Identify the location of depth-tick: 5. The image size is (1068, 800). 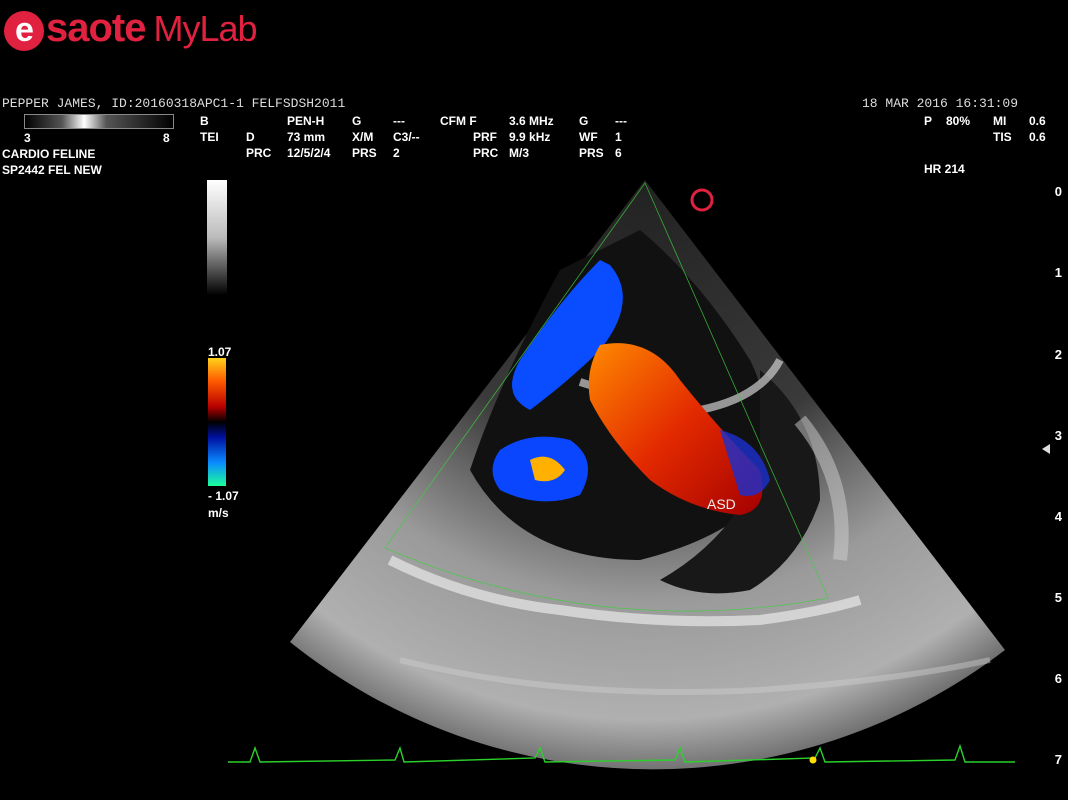
(1058, 597).